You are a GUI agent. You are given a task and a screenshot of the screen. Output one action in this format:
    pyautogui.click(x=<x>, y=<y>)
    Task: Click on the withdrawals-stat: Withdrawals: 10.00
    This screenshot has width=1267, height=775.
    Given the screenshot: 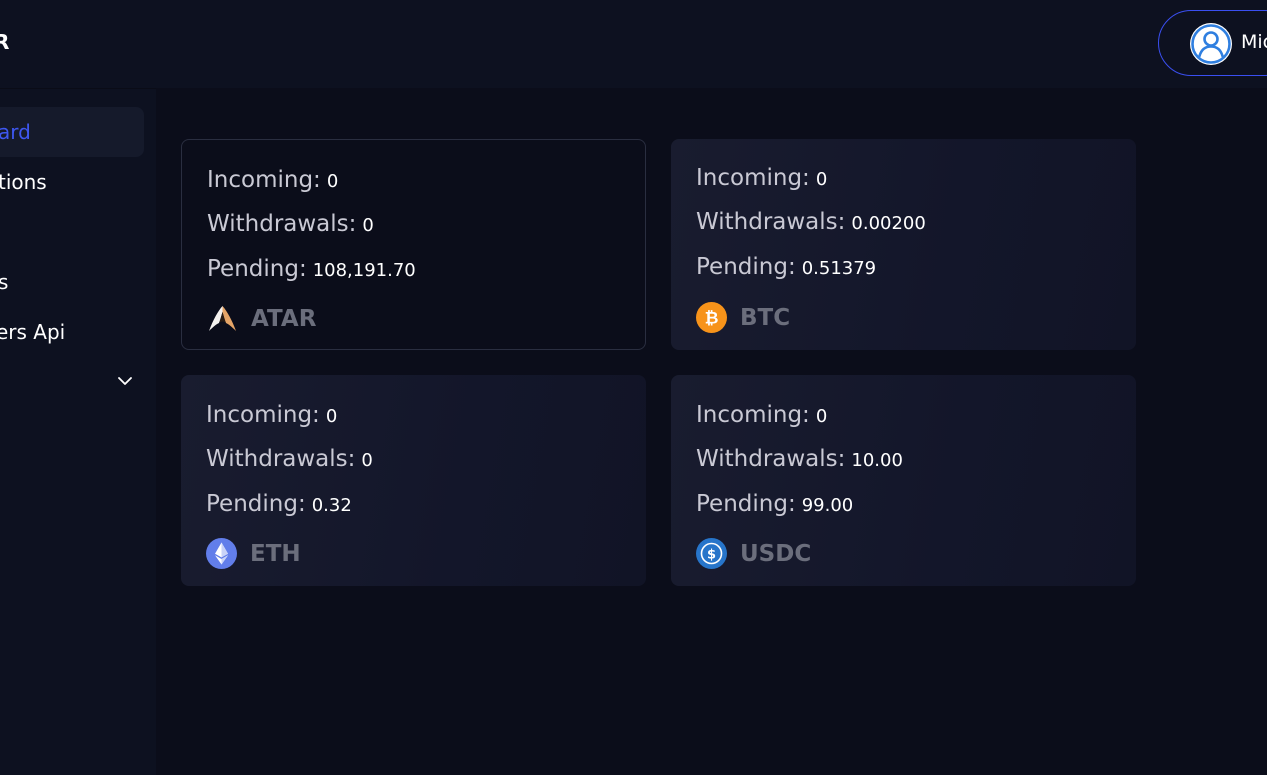 What is the action you would take?
    pyautogui.click(x=799, y=459)
    